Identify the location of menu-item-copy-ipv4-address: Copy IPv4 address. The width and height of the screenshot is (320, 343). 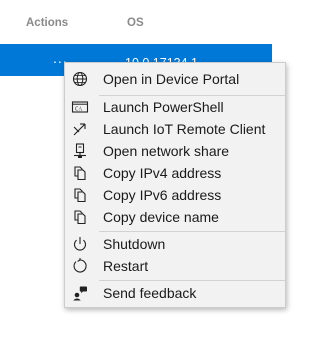
(175, 173).